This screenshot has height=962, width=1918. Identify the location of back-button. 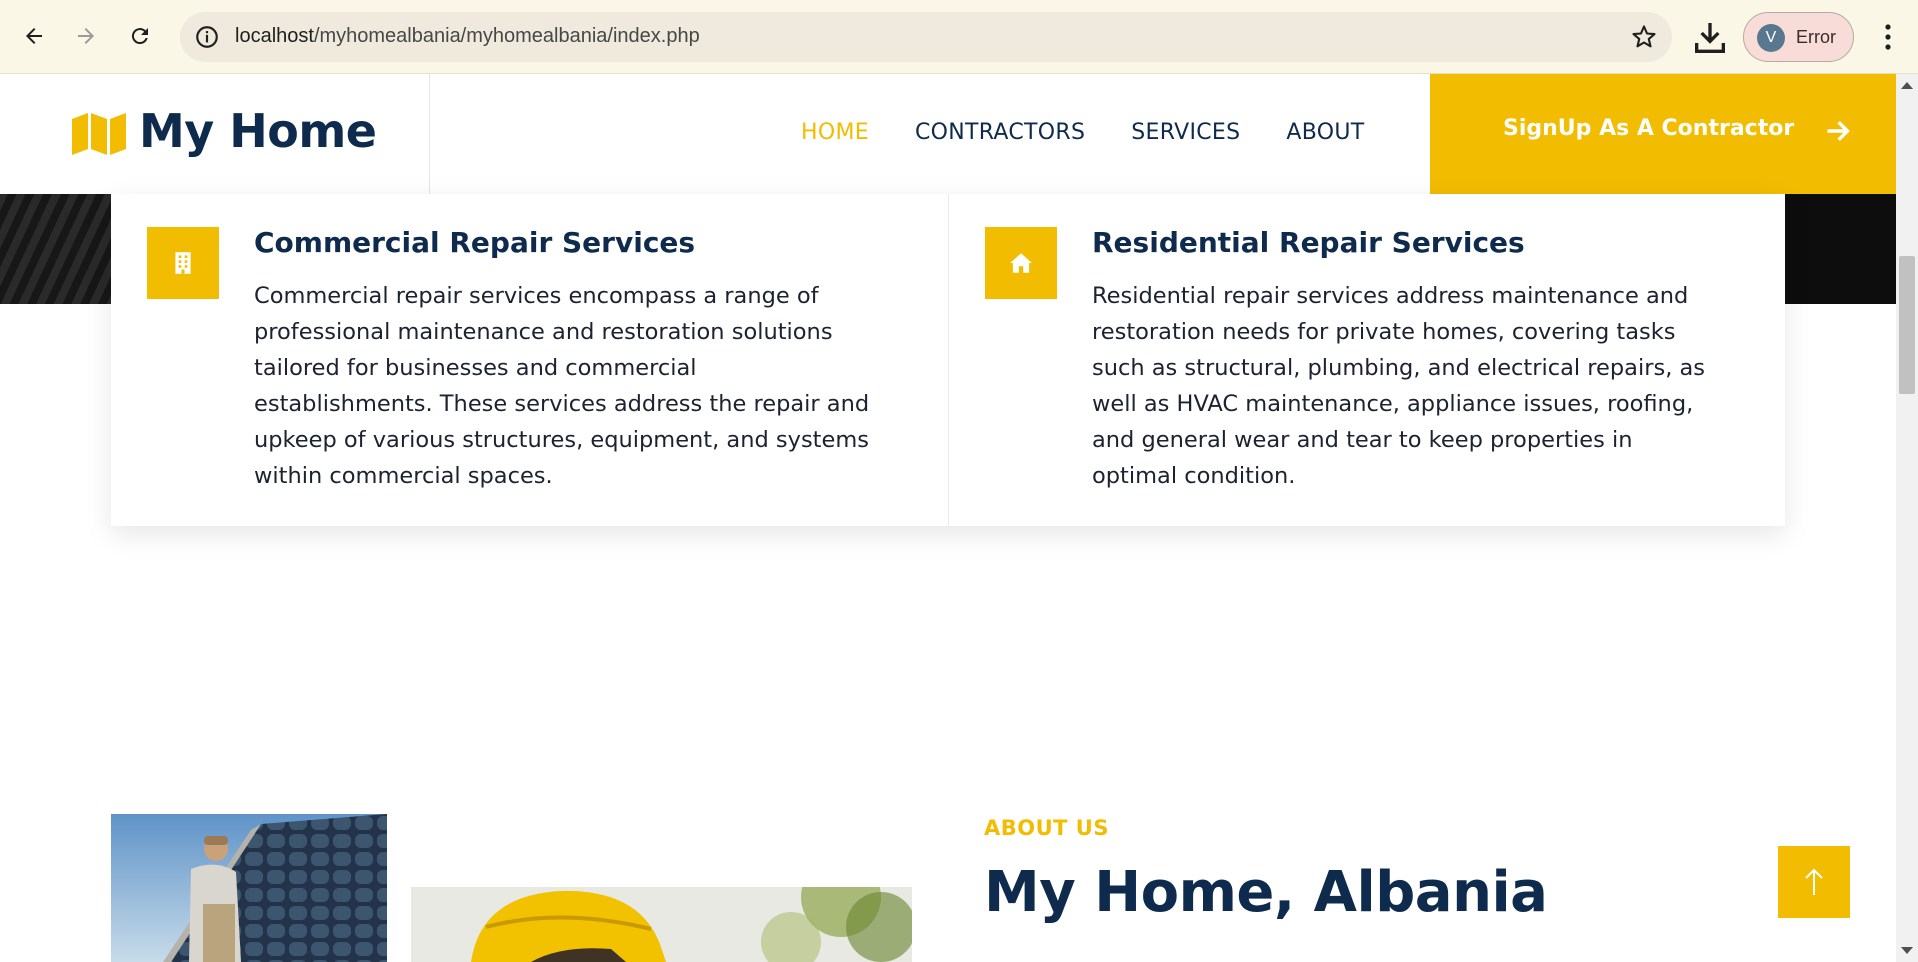
(34, 36).